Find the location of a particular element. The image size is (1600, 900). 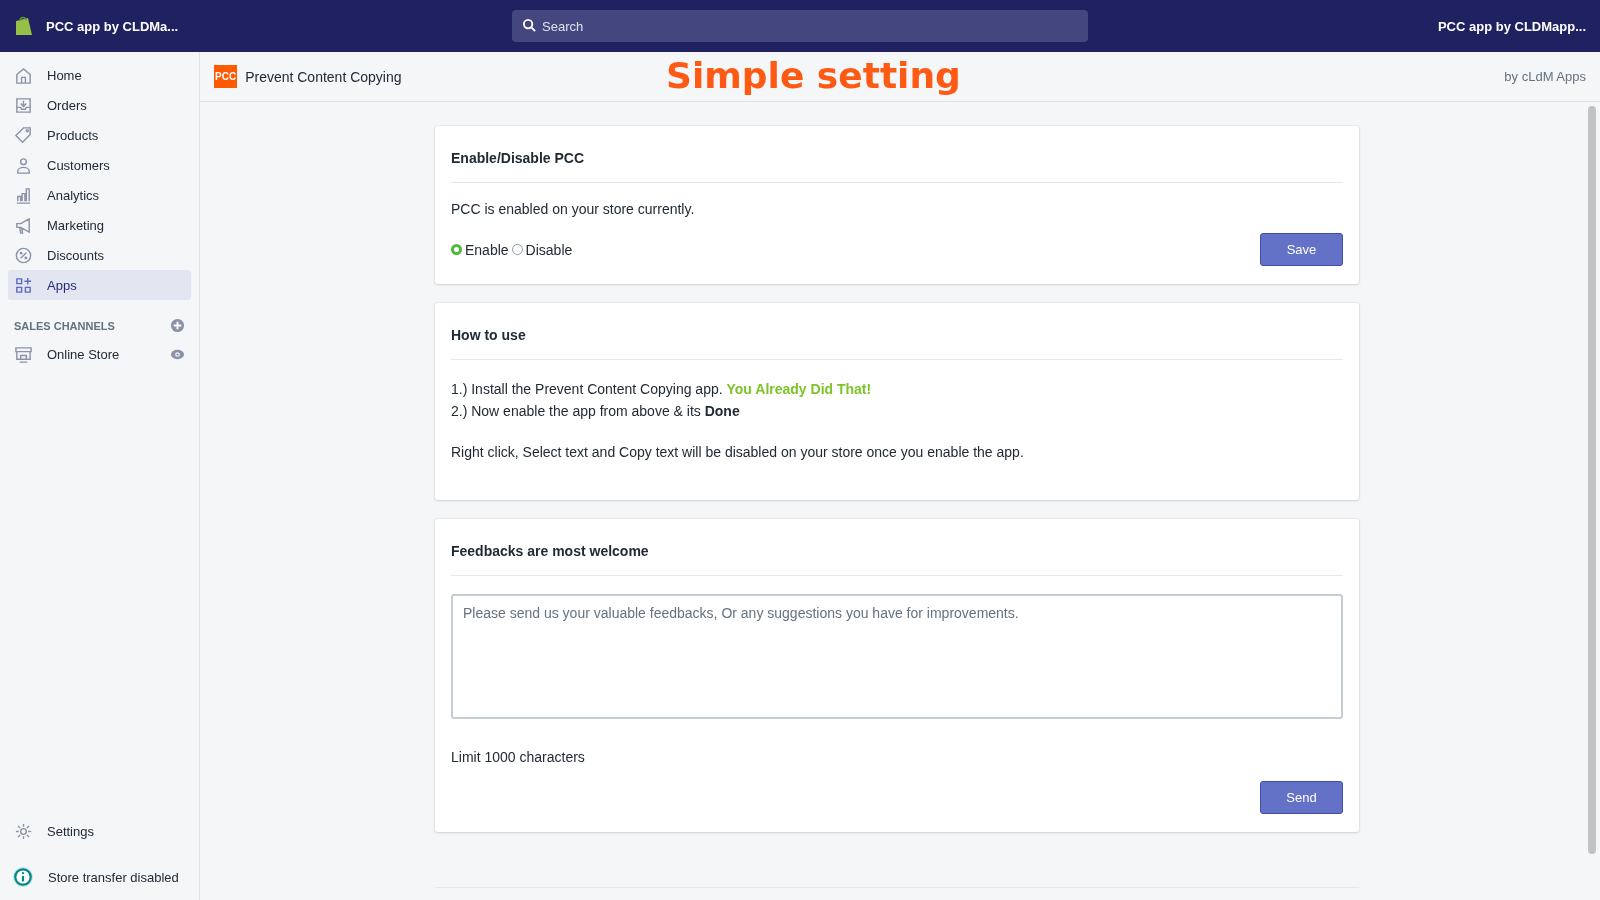

search-icon is located at coordinates (529, 25).